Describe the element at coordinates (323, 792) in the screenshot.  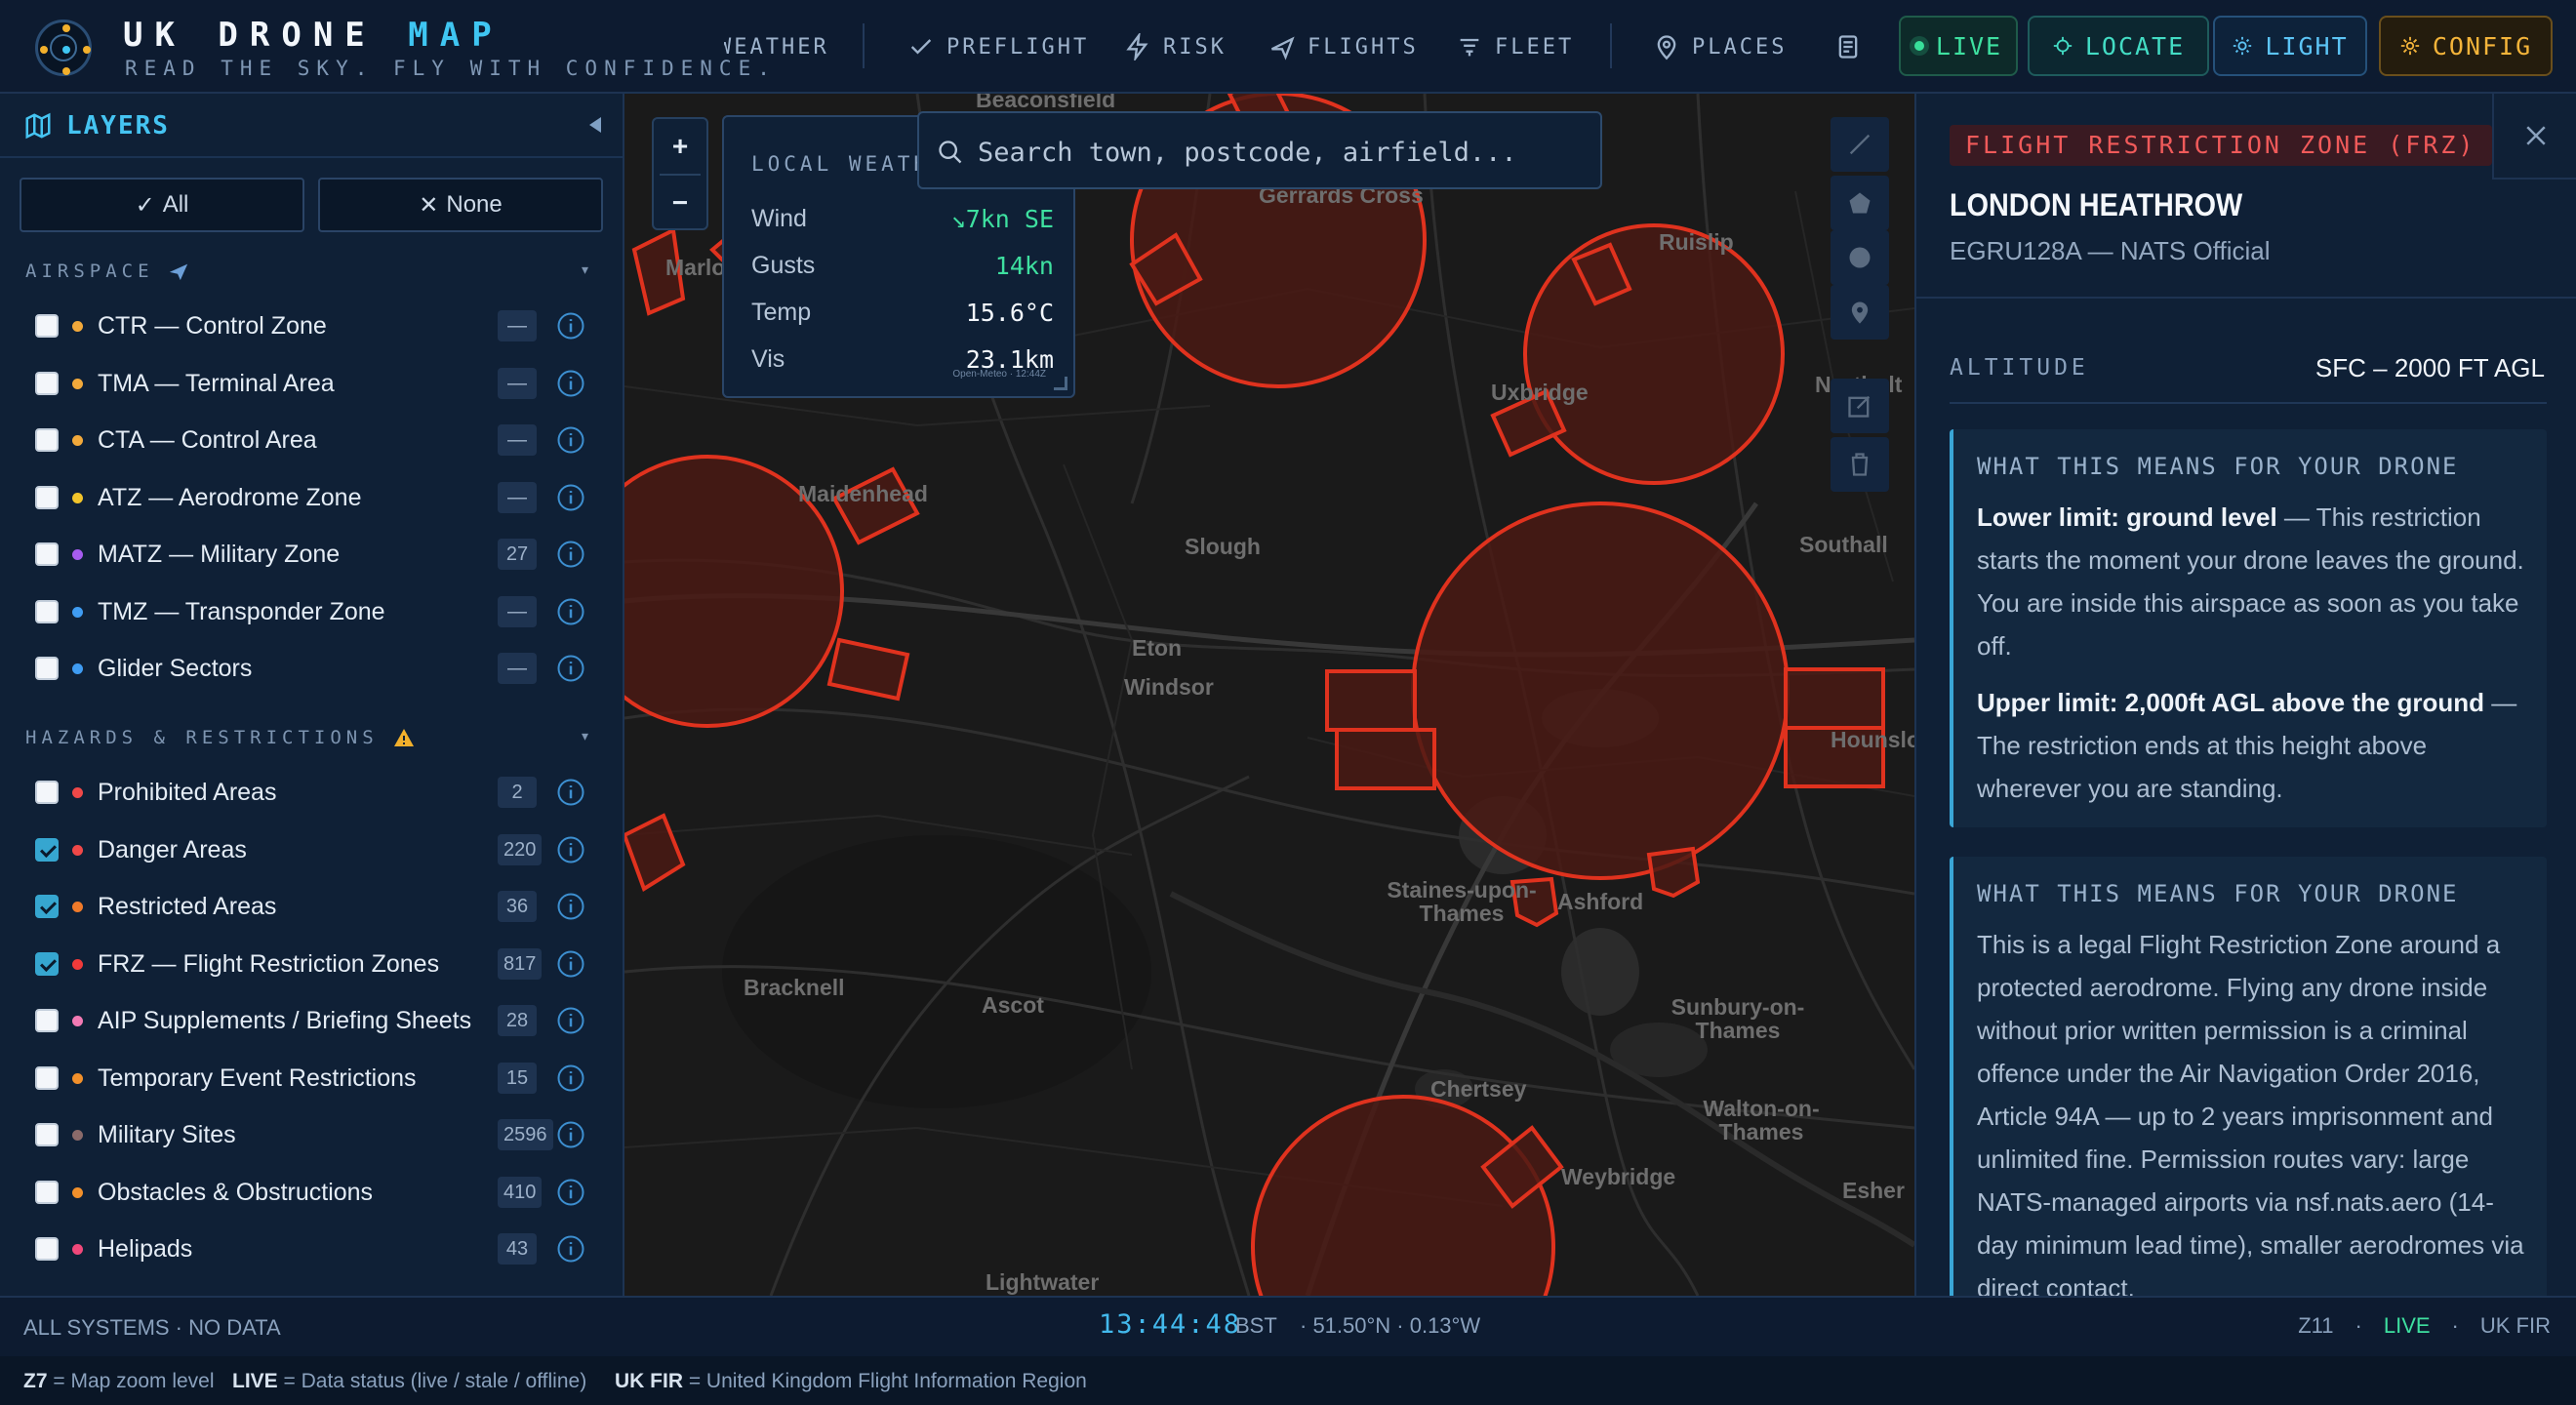
I see `layer-row: Prohibited Areas 2` at that location.